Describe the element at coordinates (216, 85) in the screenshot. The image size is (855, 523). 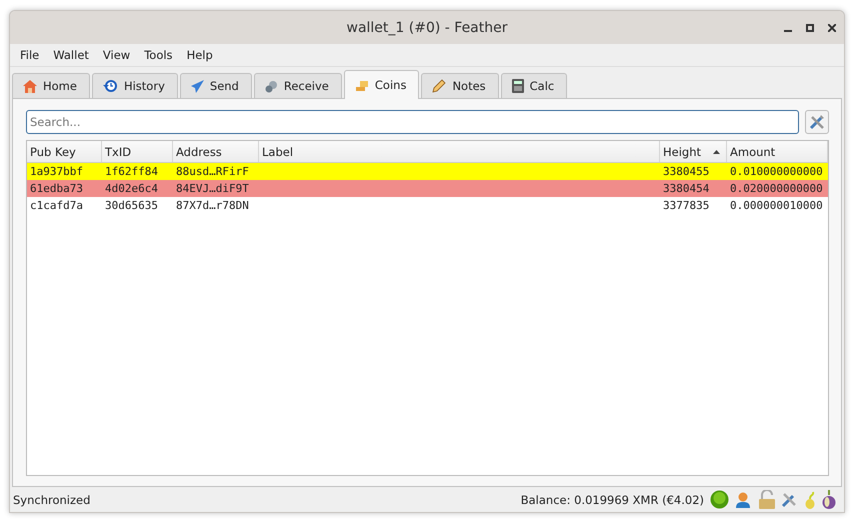
I see `tab: Send` at that location.